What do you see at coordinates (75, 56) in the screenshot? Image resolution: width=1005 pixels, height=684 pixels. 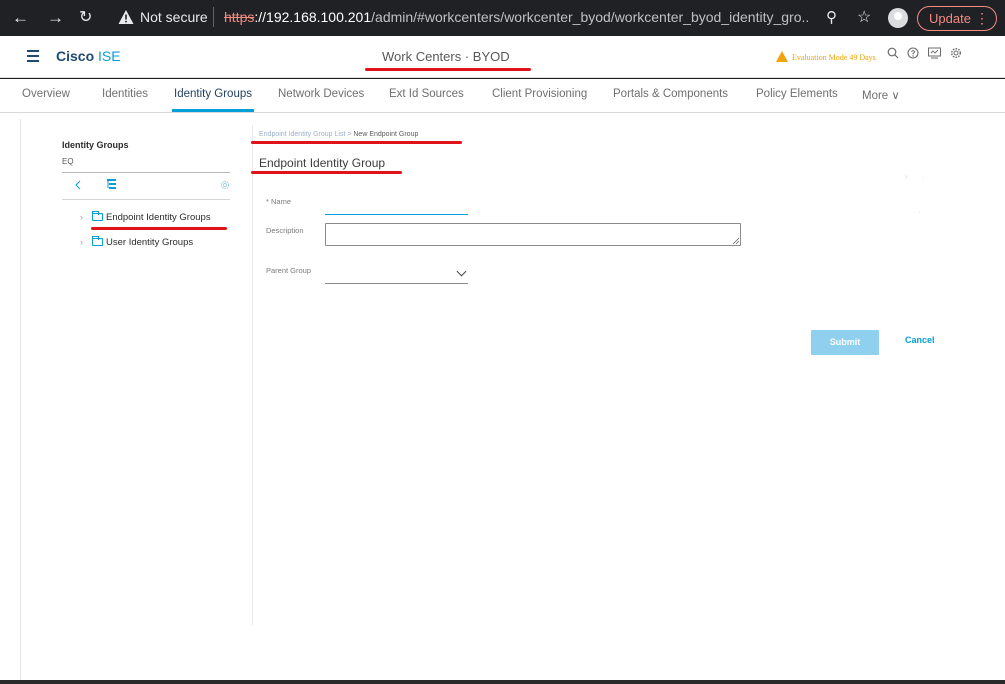 I see `brand-bold: Cisco` at bounding box center [75, 56].